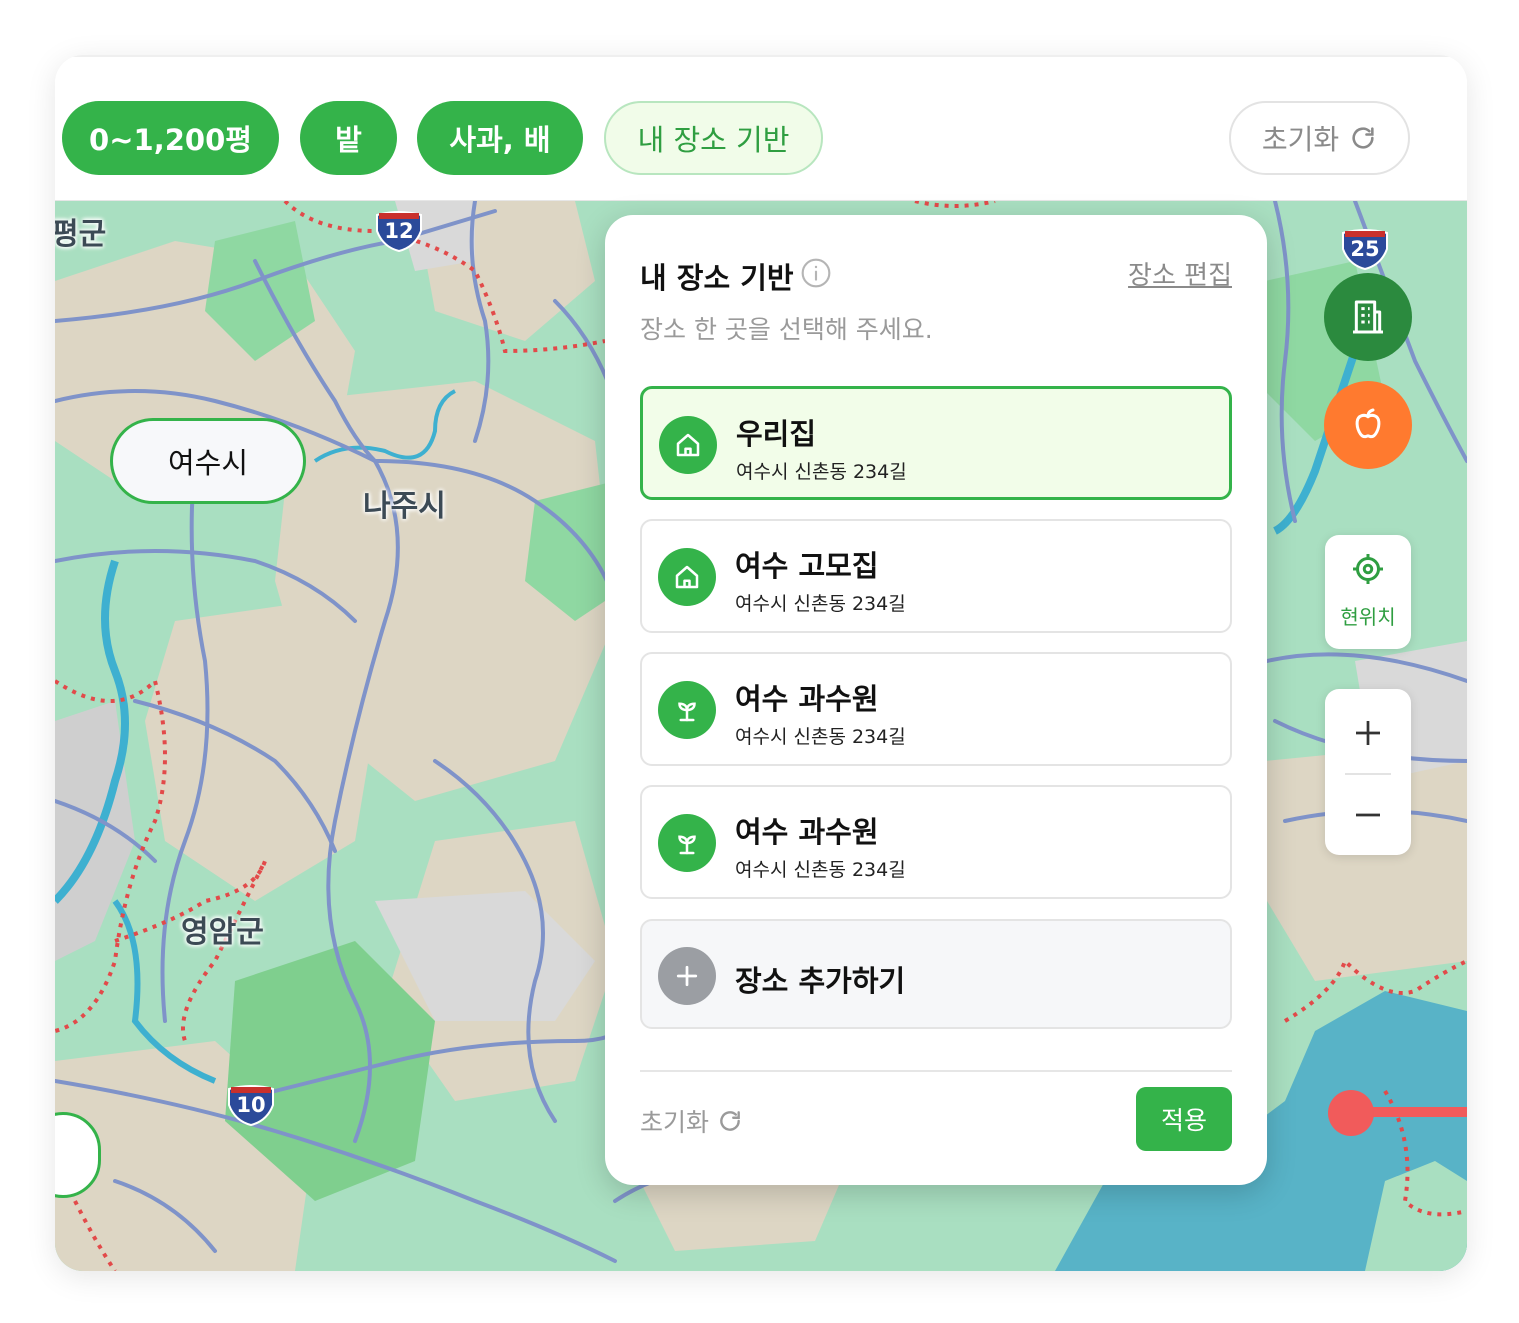 The width and height of the screenshot is (1519, 1323). I want to click on reset-filters-button: 초기화, so click(1319, 138).